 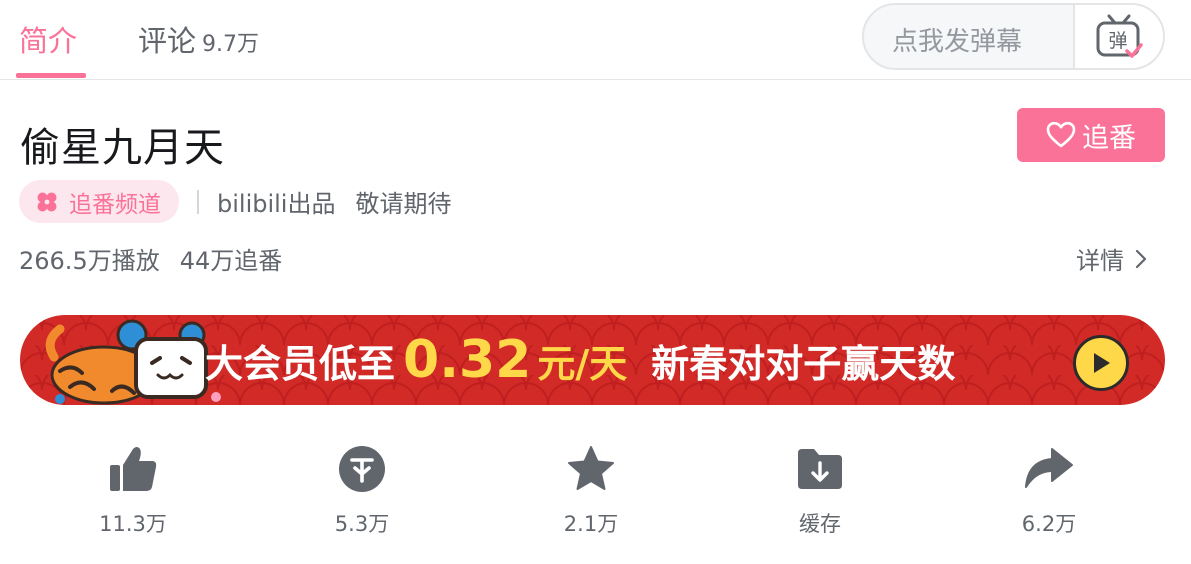 I want to click on meta-divider, so click(x=198, y=201).